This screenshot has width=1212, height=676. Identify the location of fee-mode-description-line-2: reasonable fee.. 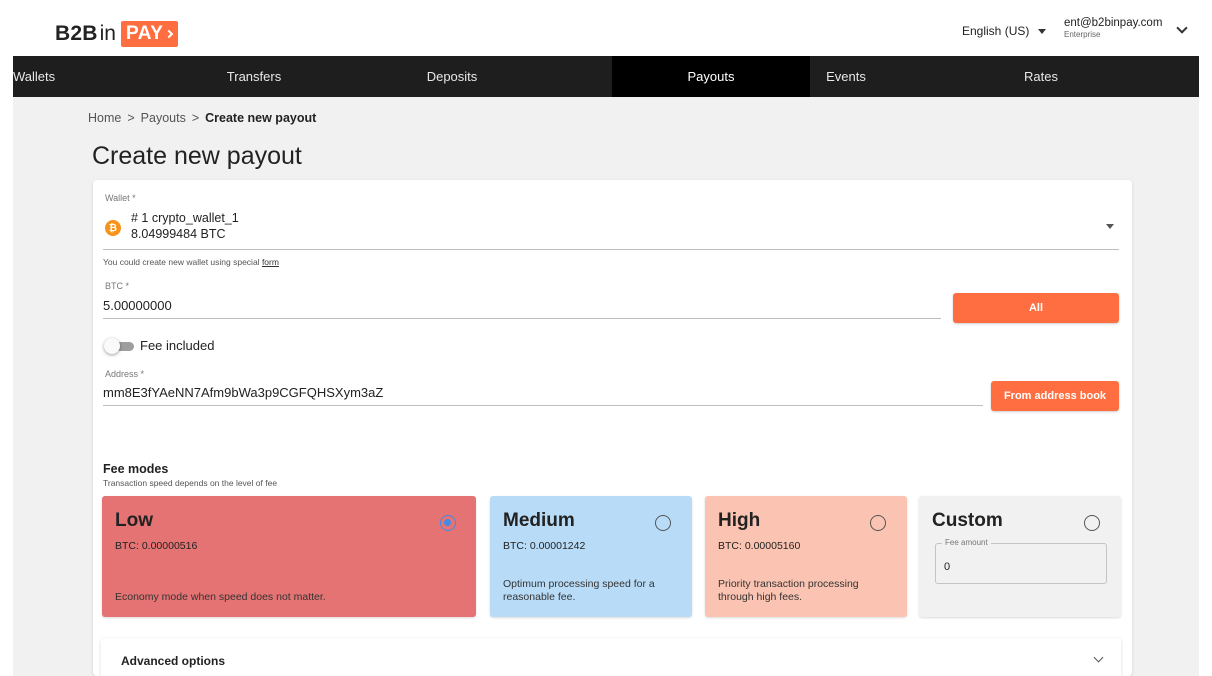
(539, 597).